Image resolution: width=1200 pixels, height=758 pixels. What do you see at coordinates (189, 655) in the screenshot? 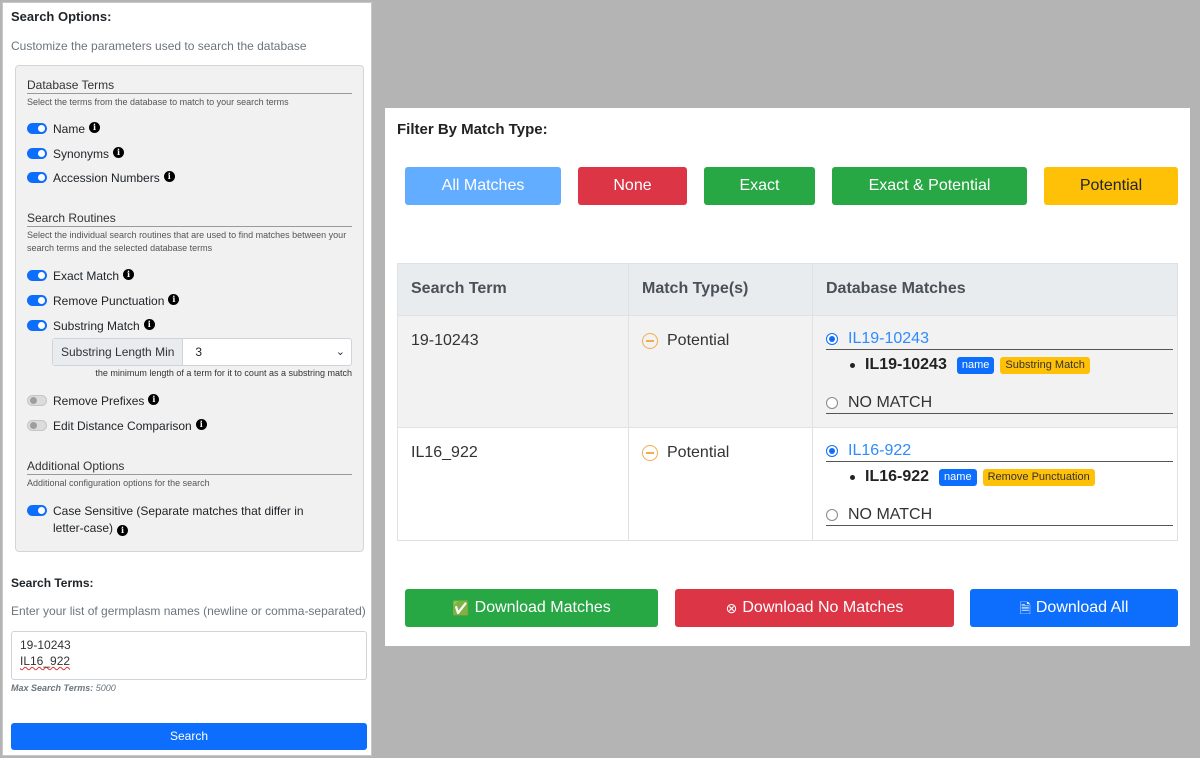
I see `search-terms-textarea: 19-10243 IL16_922` at bounding box center [189, 655].